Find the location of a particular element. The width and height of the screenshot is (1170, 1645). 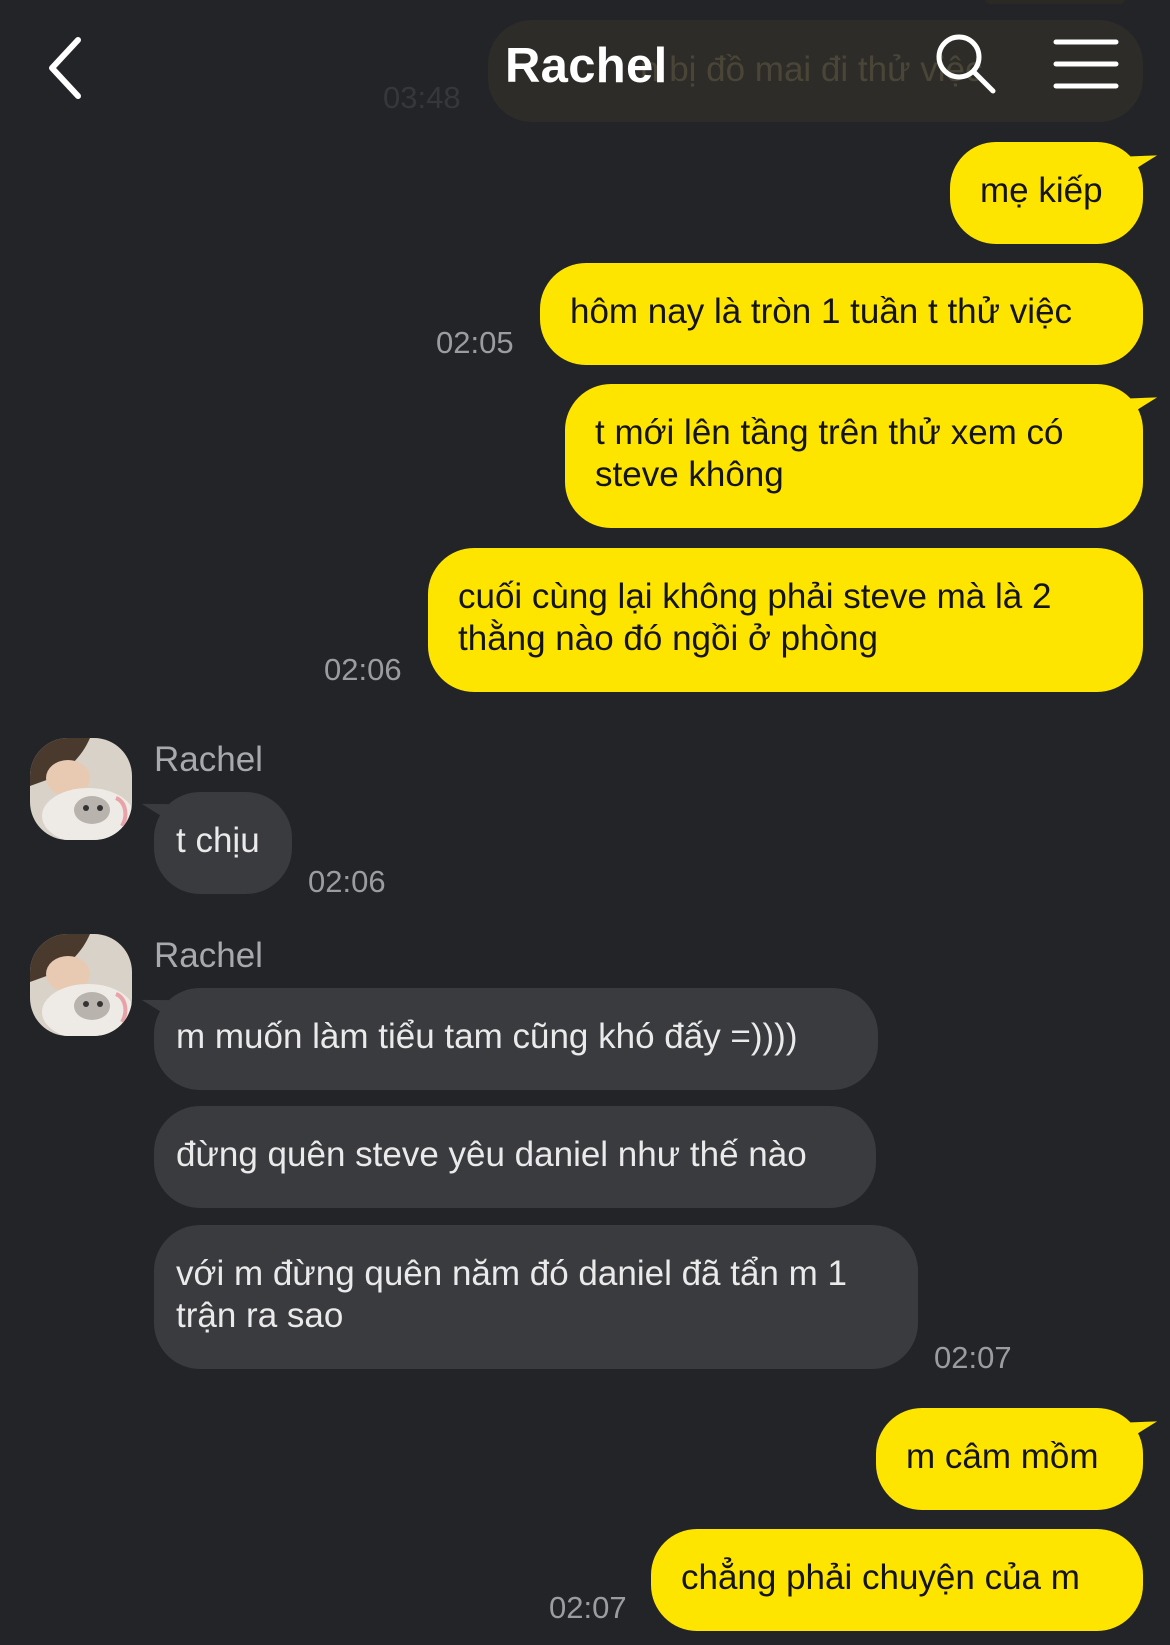

message-text: chẳng phải chuyện của m is located at coordinates (880, 1577).